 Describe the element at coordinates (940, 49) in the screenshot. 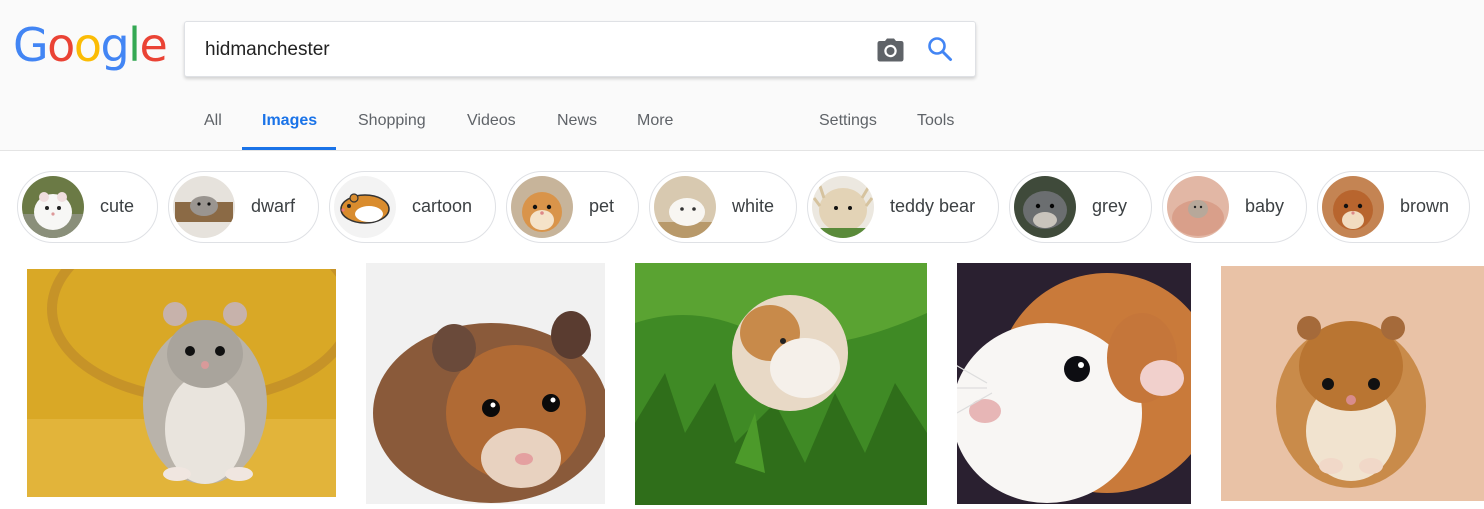

I see `search-icon` at that location.